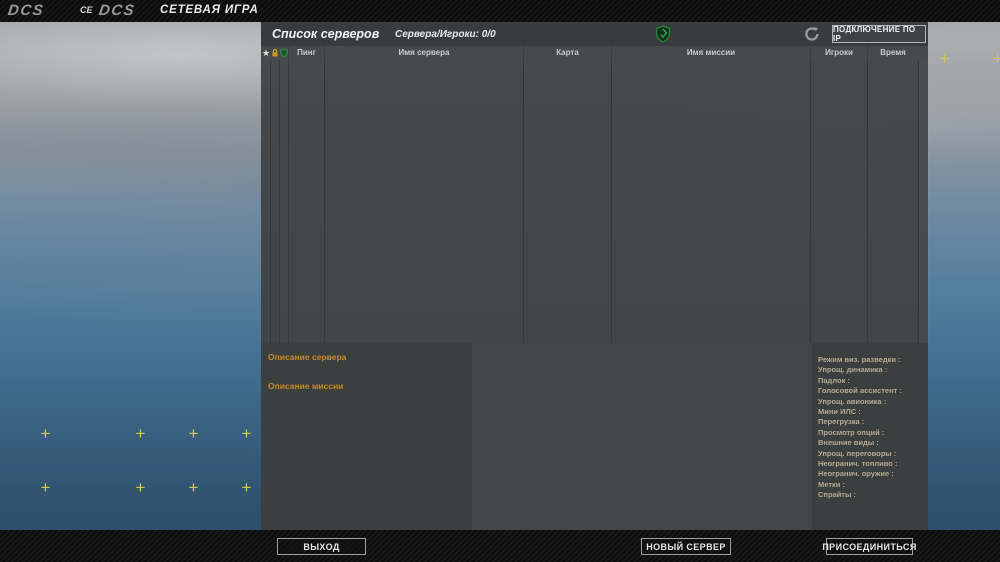 The height and width of the screenshot is (562, 1000). I want to click on secured-shield-icon, so click(663, 36).